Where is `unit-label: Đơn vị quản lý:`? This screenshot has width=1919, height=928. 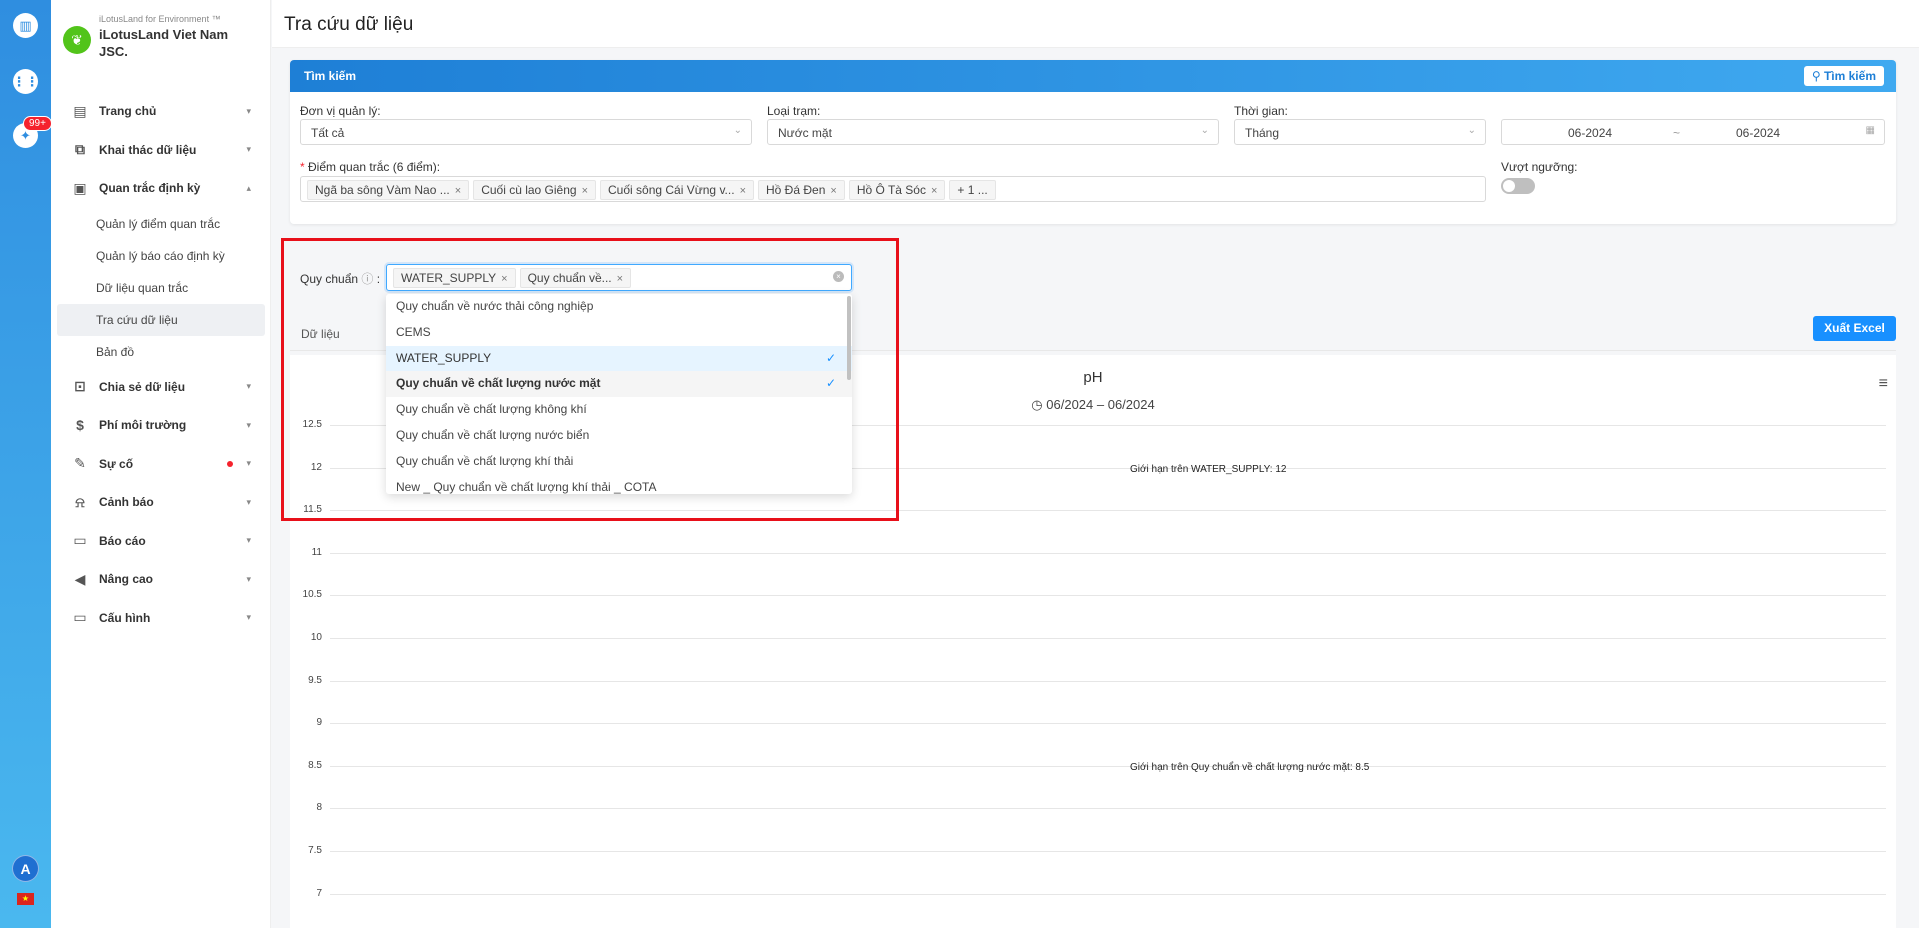 unit-label: Đơn vị quản lý: is located at coordinates (340, 111).